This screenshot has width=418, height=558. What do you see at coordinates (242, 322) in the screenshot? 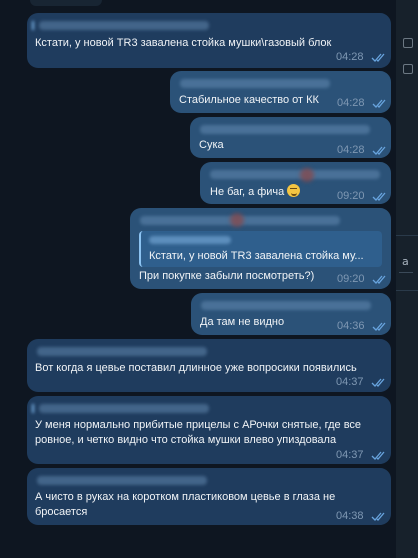
I see `message-text: Да там не видно` at bounding box center [242, 322].